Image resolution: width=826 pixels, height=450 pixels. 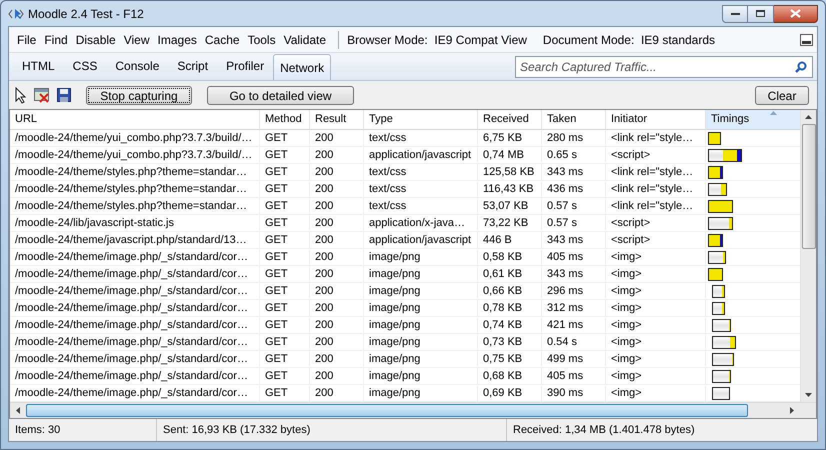 I want to click on menu-item: Find, so click(x=56, y=39).